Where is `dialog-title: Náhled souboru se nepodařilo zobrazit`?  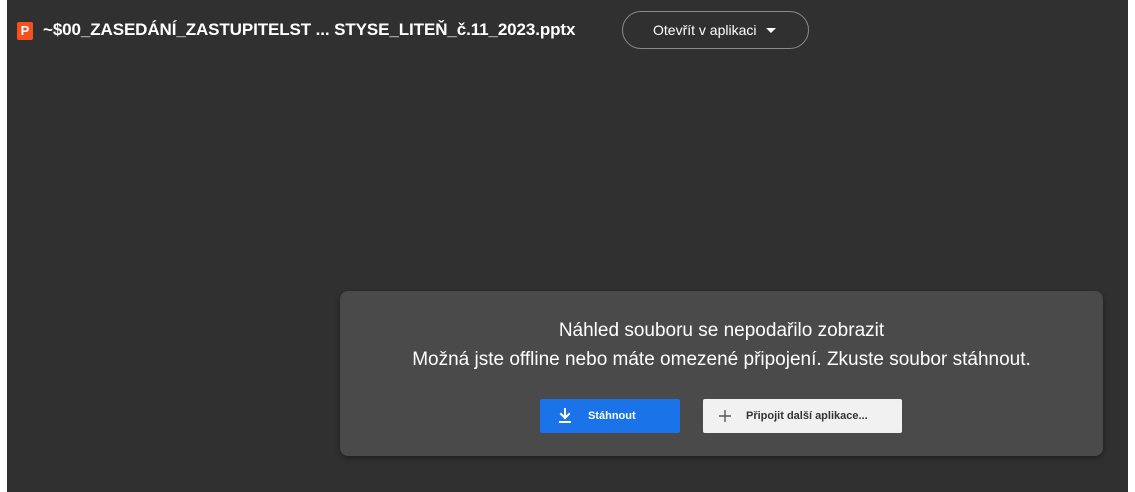 dialog-title: Náhled souboru se nepodařilo zobrazit is located at coordinates (721, 330).